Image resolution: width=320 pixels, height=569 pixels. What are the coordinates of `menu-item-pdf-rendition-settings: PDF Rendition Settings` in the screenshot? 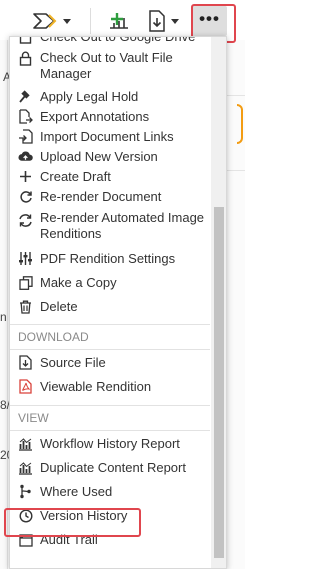 It's located at (110, 259).